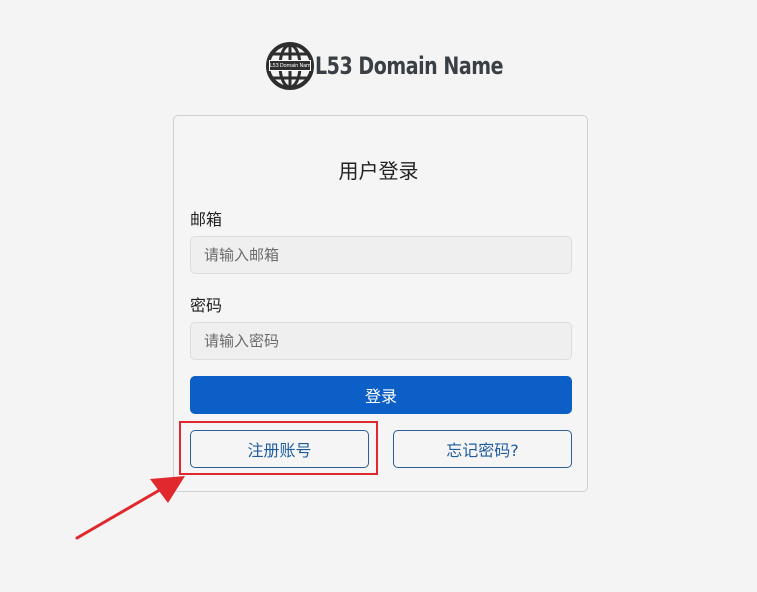  What do you see at coordinates (279, 449) in the screenshot?
I see `register-button: 注册账号` at bounding box center [279, 449].